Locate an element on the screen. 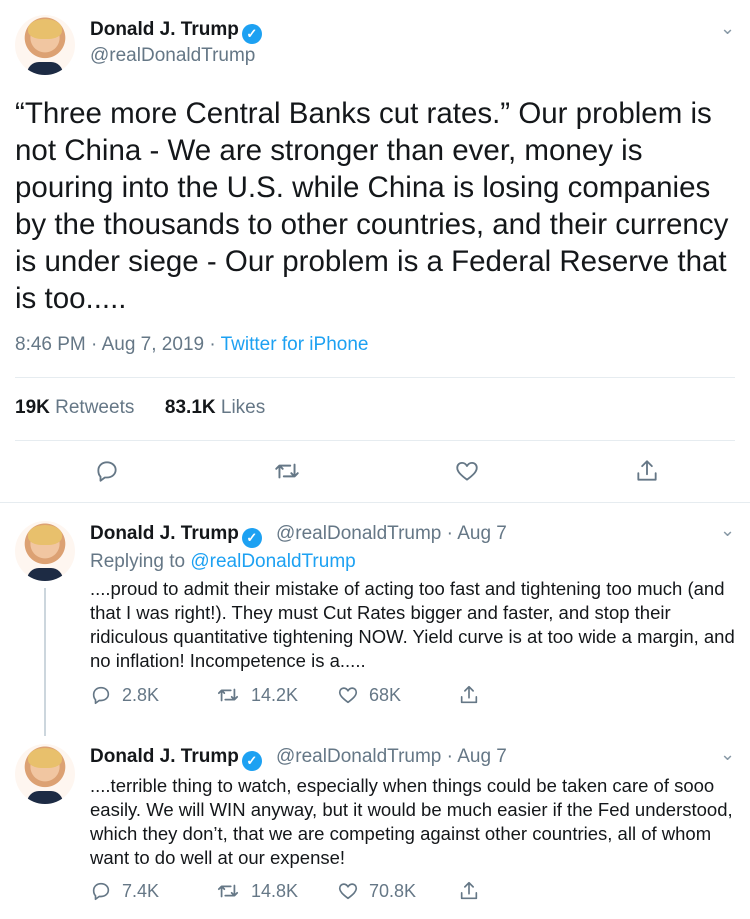 The image size is (750, 919). retweets-stat: 19K Retweets is located at coordinates (74, 407).